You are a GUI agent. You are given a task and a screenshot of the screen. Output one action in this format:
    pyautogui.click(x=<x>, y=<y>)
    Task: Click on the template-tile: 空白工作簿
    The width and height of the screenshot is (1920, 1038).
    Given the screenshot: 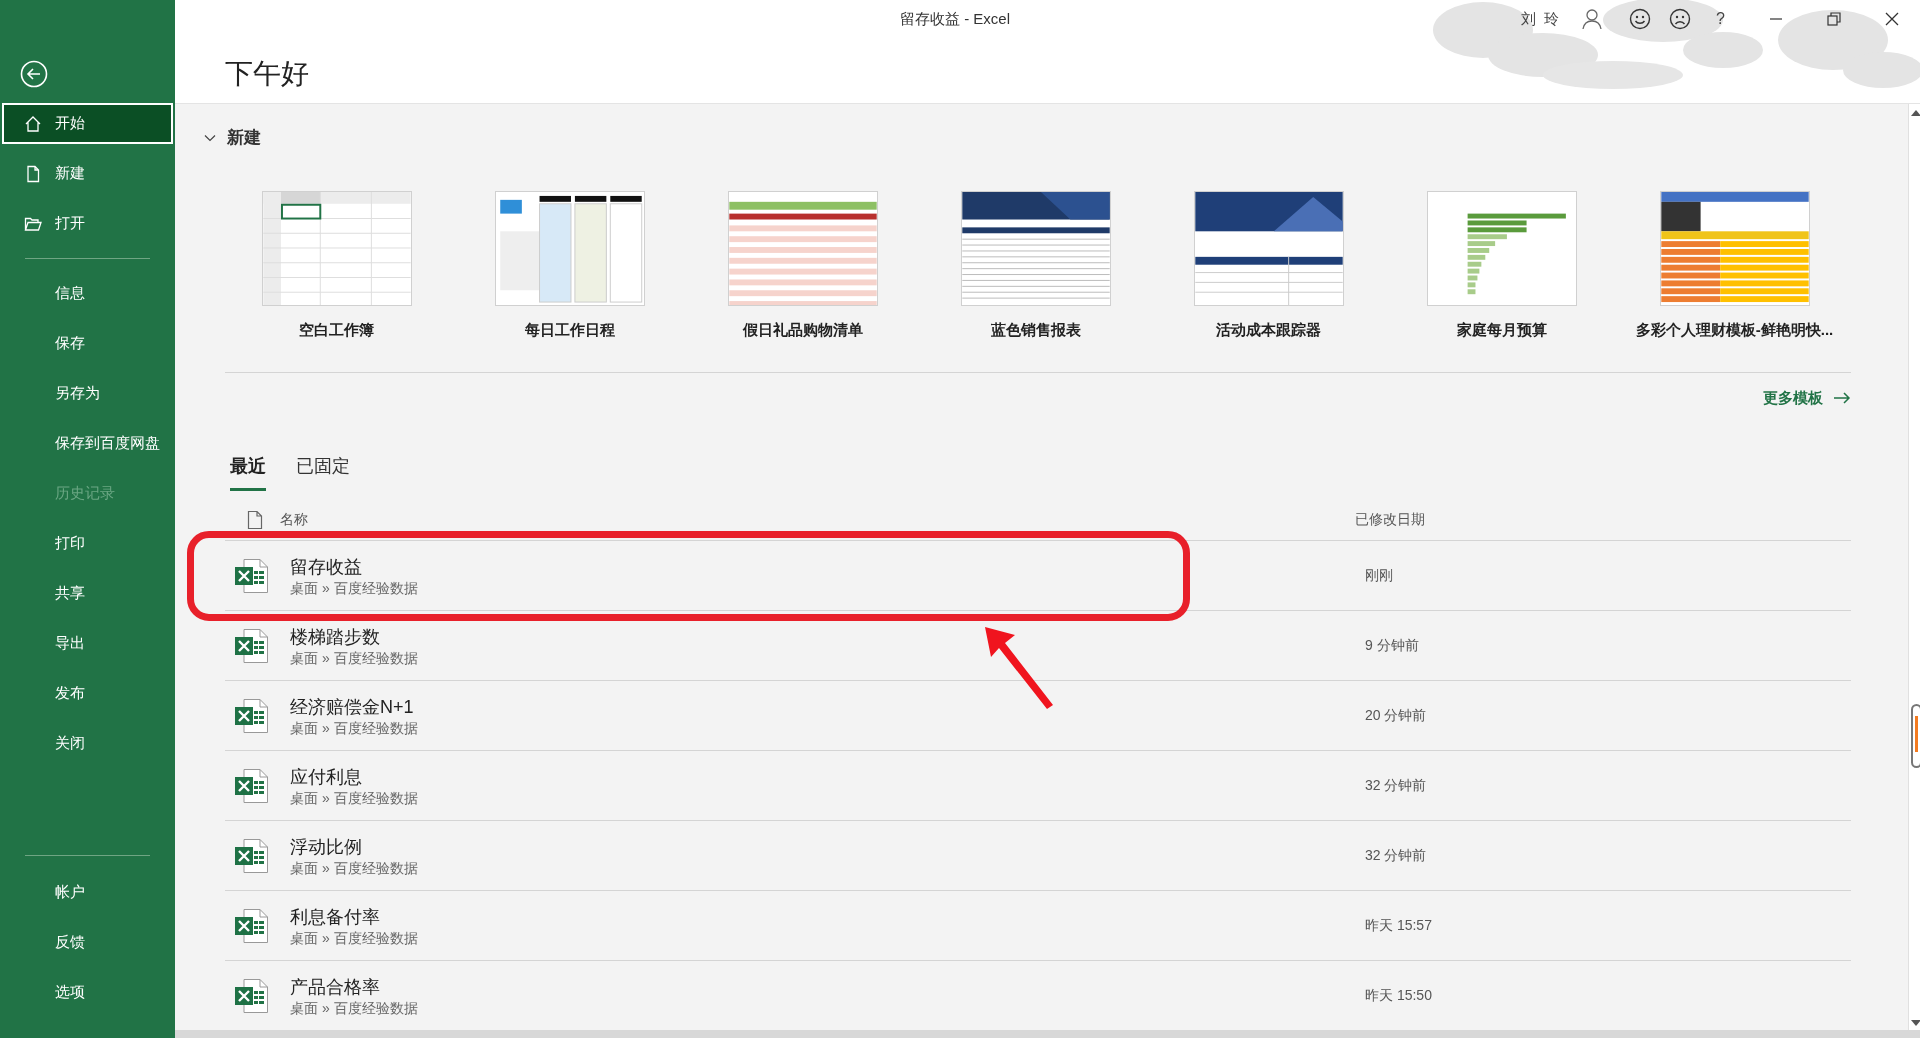 What is the action you would take?
    pyautogui.click(x=336, y=266)
    